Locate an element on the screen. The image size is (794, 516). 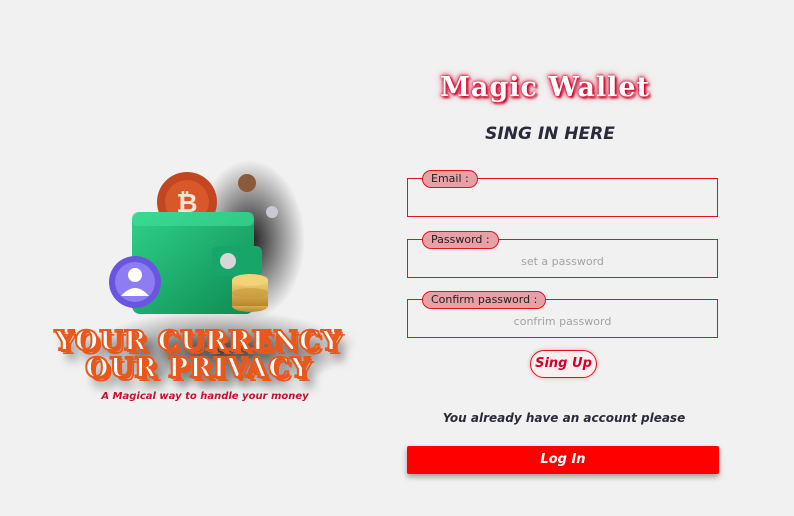
slogan-line-2: OUR PRIVACY is located at coordinates (197, 368).